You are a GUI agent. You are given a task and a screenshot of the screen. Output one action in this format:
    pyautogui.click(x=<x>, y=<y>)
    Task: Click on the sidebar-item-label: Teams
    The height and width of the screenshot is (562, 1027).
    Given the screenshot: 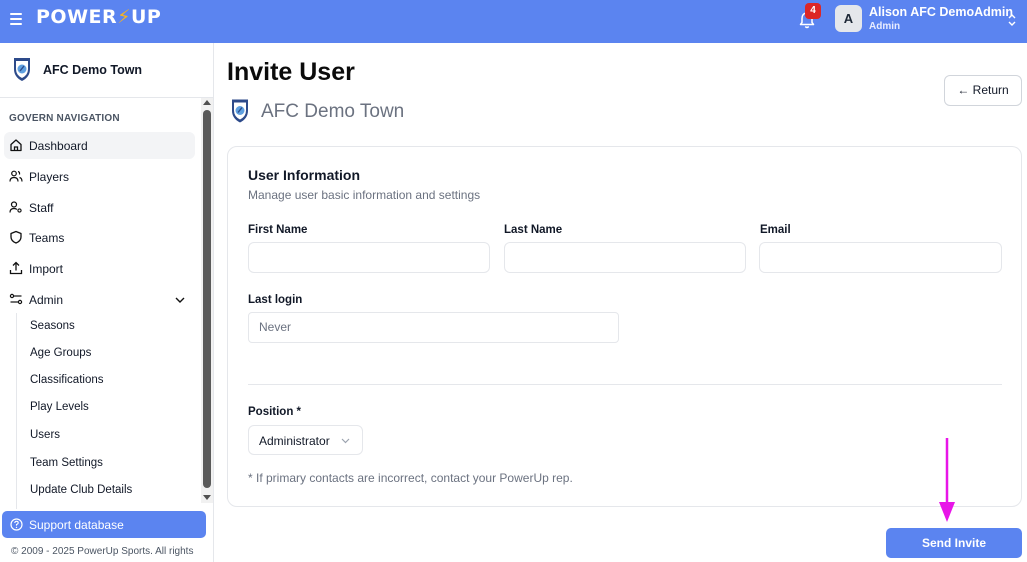 What is the action you would take?
    pyautogui.click(x=47, y=238)
    